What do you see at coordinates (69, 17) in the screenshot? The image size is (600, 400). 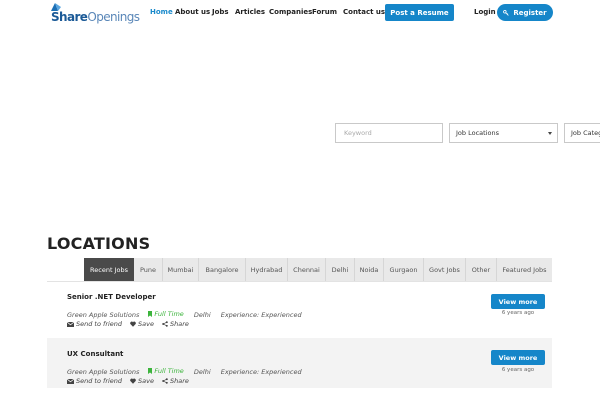 I see `logo-text-share: Share` at bounding box center [69, 17].